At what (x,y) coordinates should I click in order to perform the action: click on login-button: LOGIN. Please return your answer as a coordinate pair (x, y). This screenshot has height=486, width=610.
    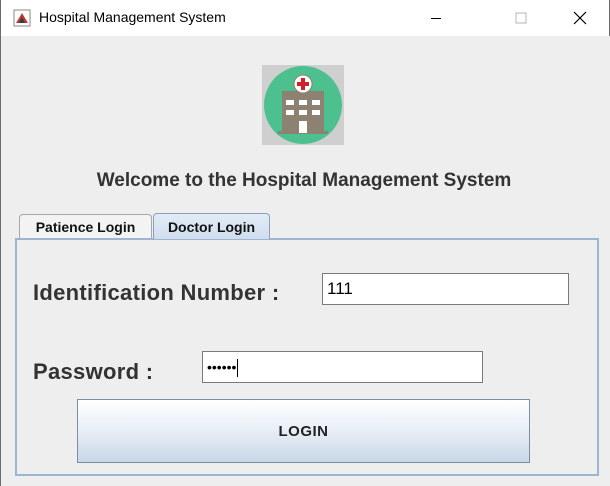
    Looking at the image, I should click on (303, 431).